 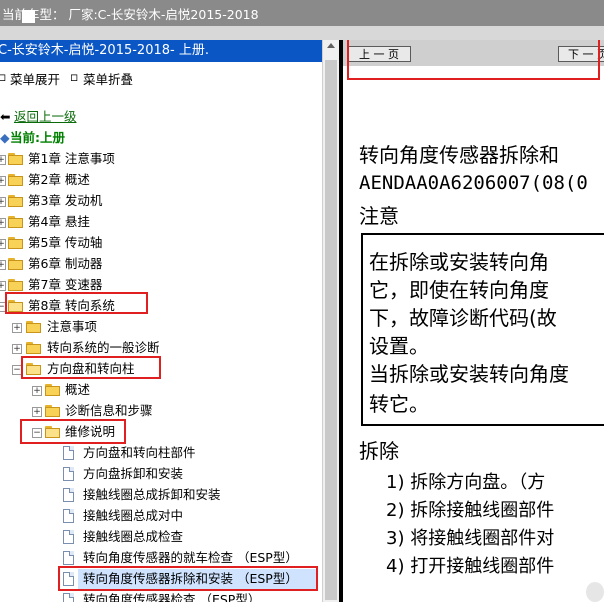 I want to click on doc-title: 转向角度传感器拆除和, so click(x=459, y=155).